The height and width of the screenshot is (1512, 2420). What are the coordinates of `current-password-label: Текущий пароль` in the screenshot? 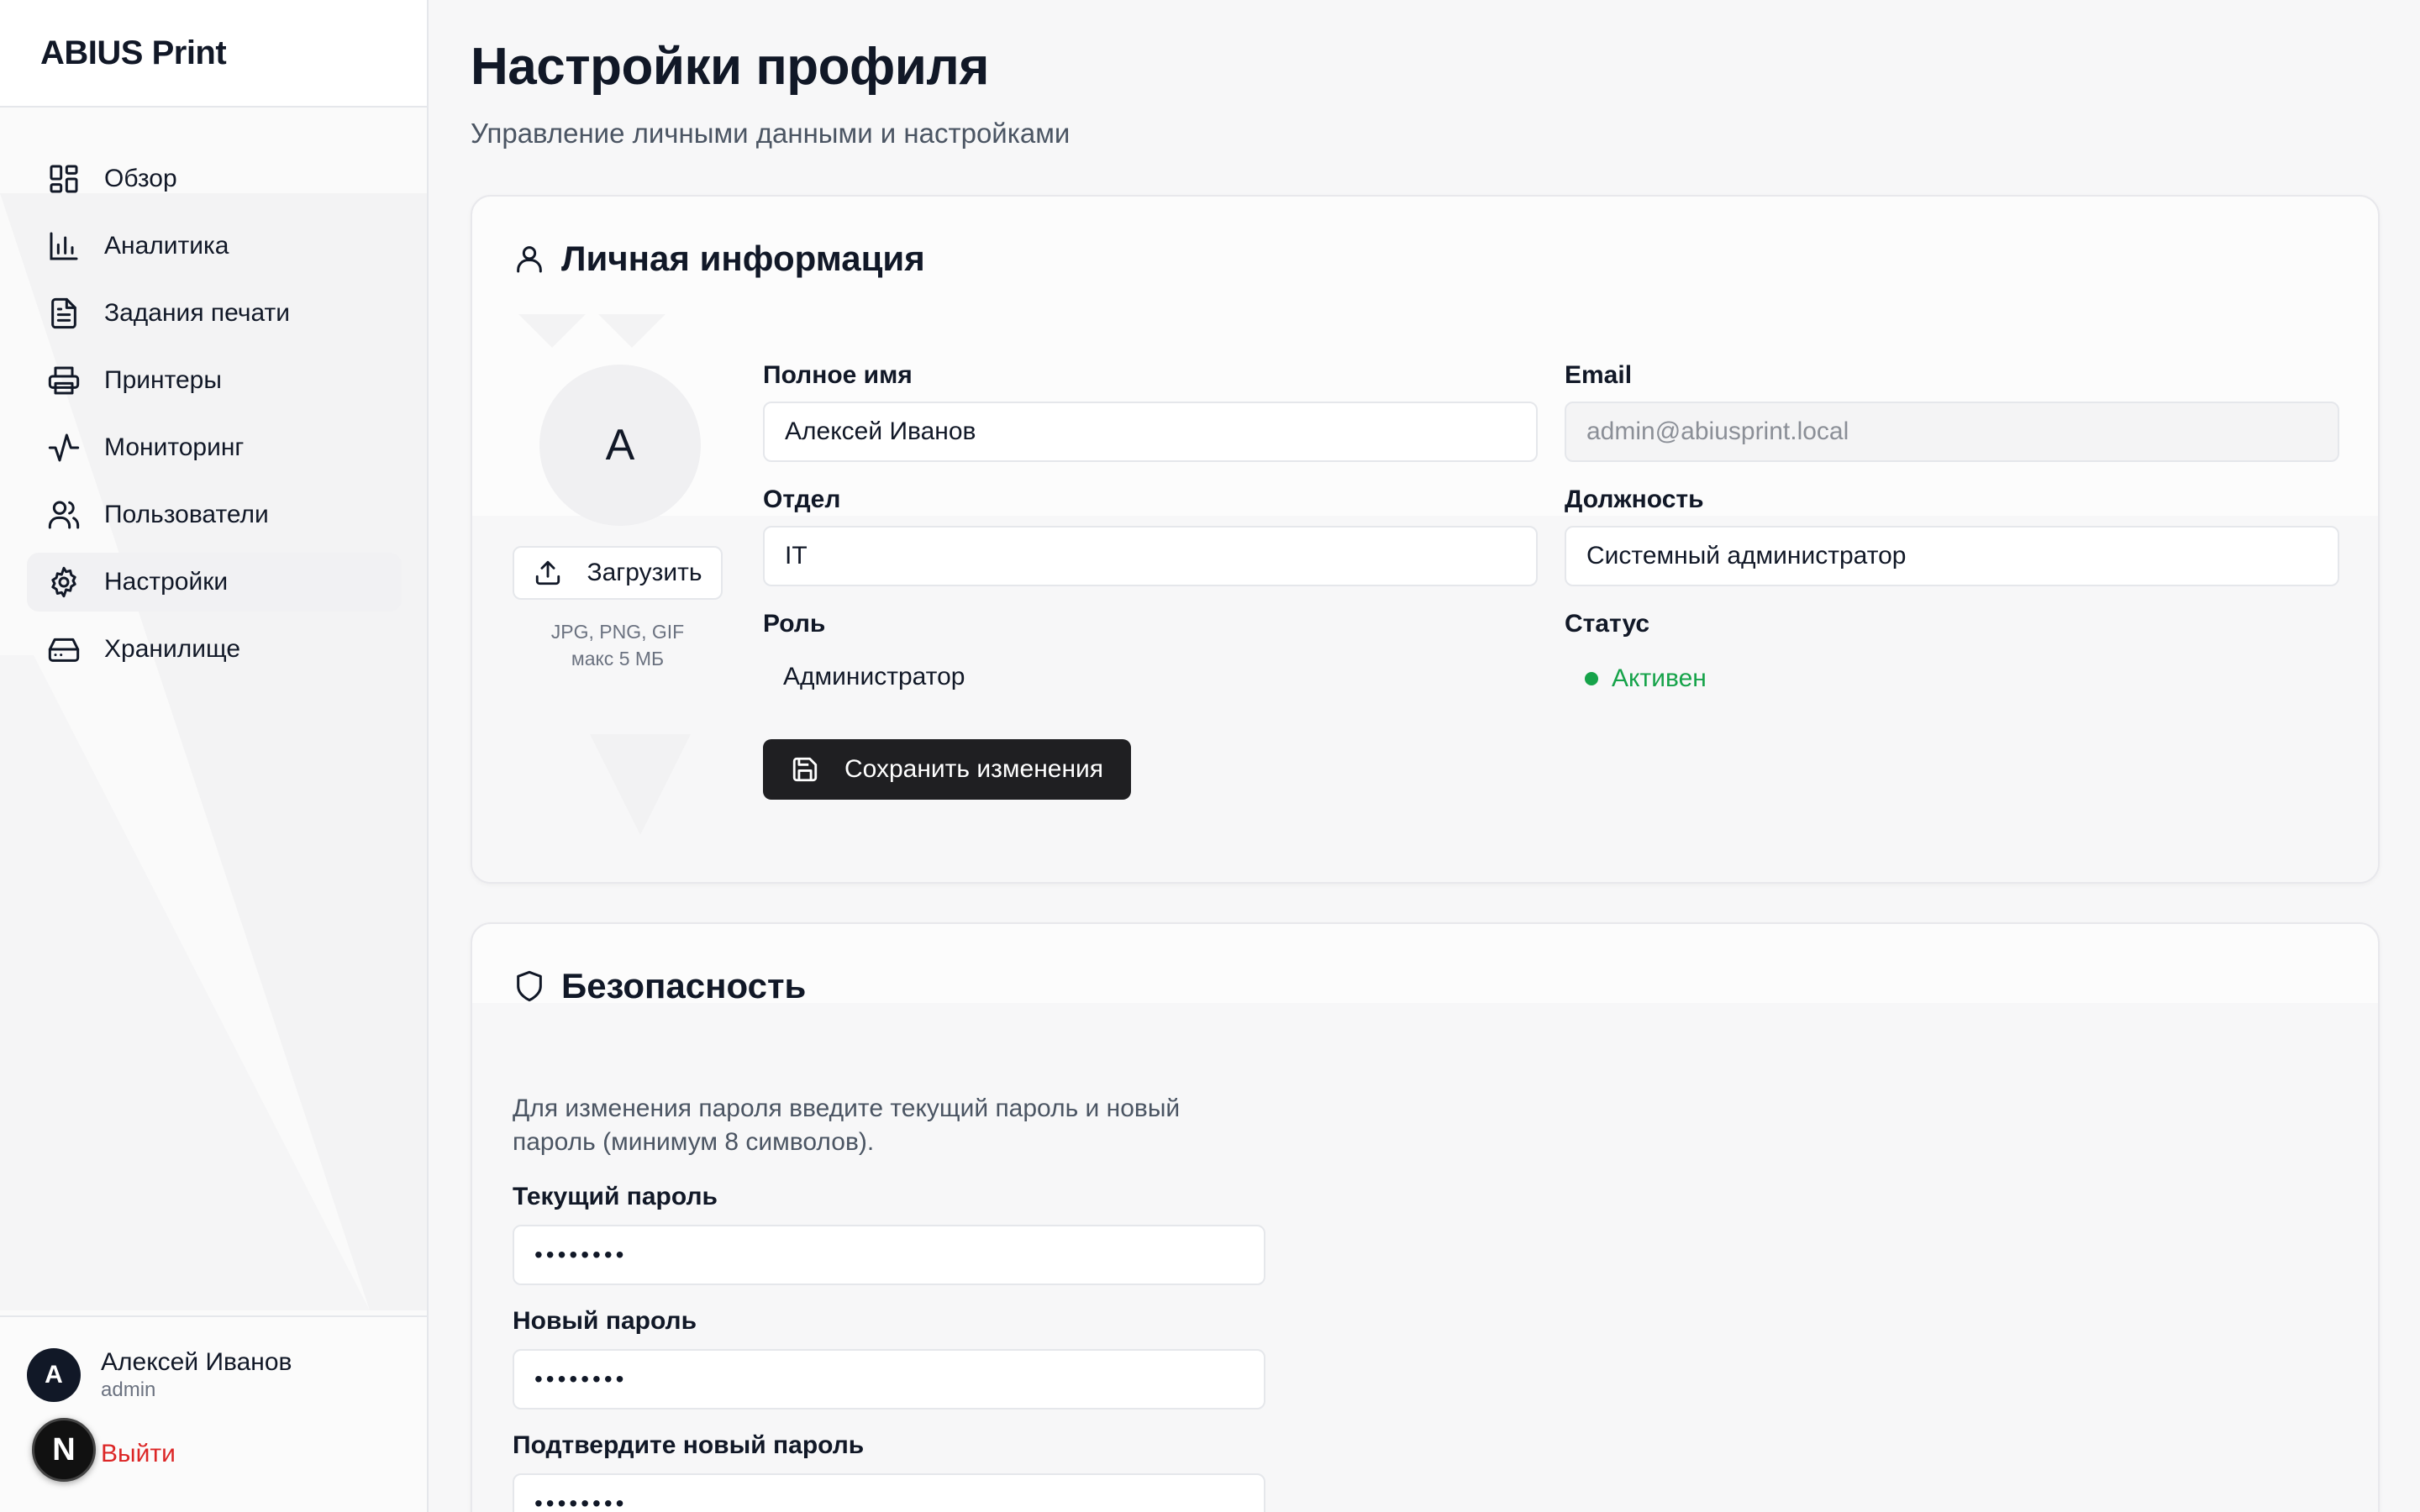 It's located at (615, 1196).